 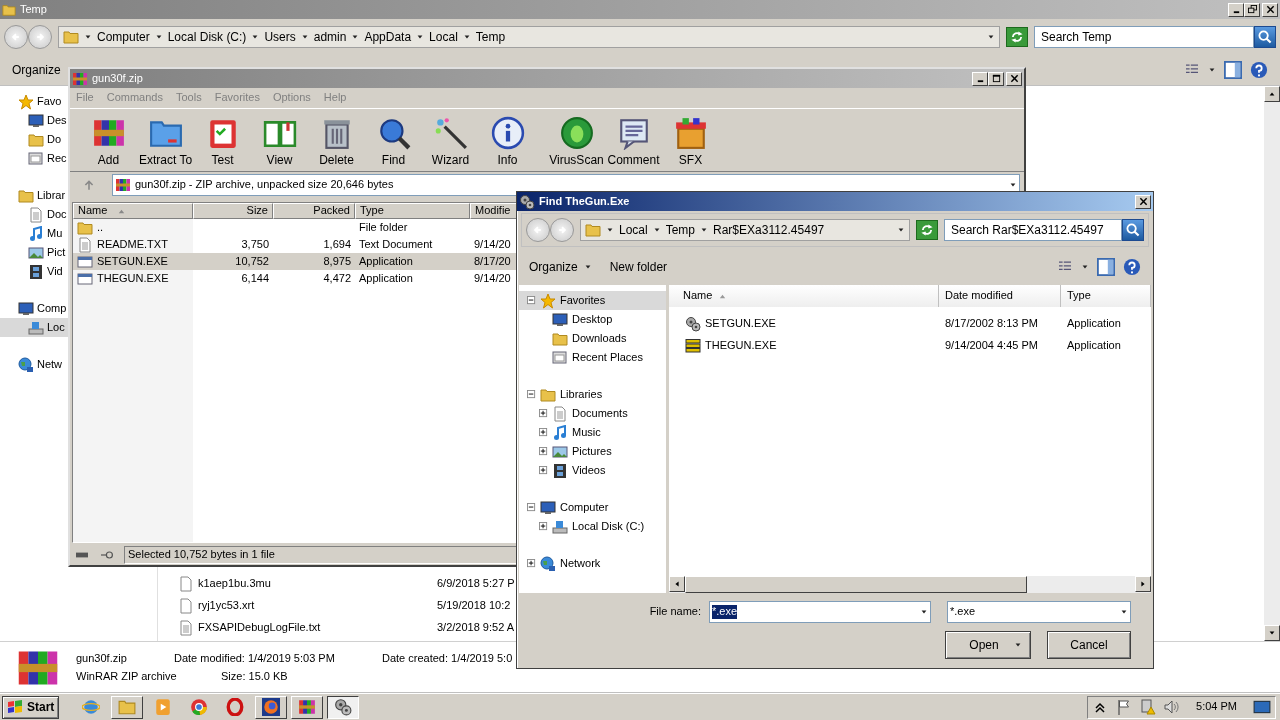 I want to click on tree-item: Downloads, so click(x=592, y=338).